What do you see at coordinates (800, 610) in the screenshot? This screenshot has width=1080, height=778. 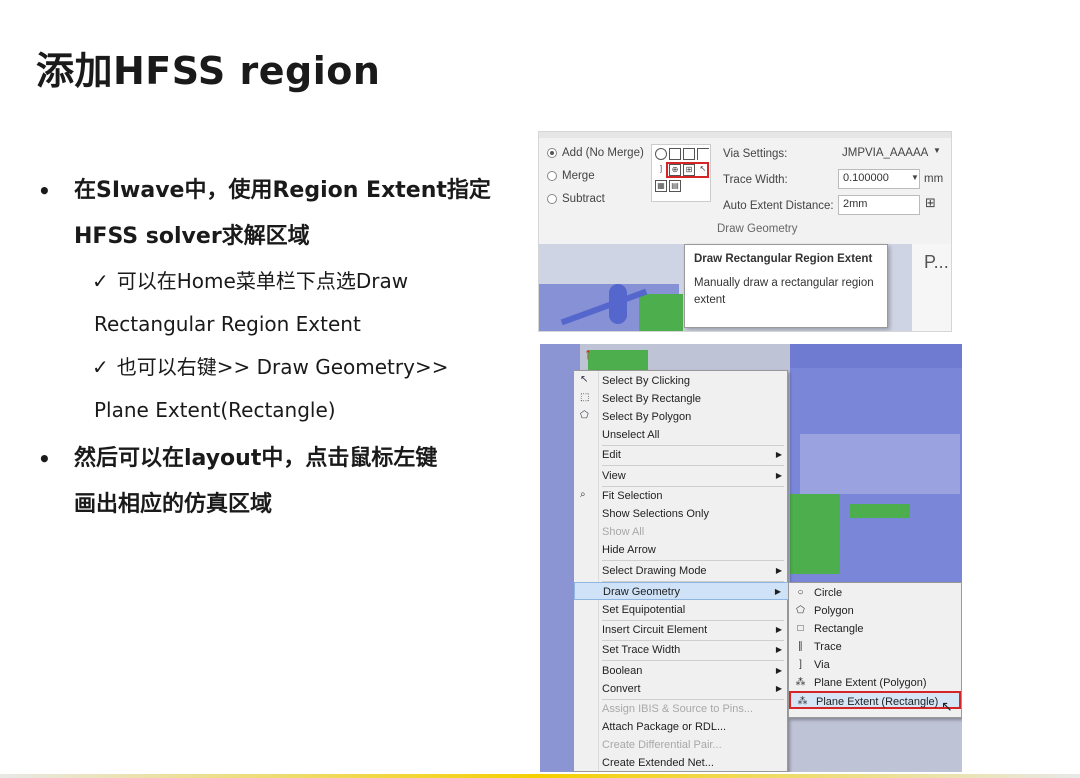 I see `polygon-icon: ⬠` at bounding box center [800, 610].